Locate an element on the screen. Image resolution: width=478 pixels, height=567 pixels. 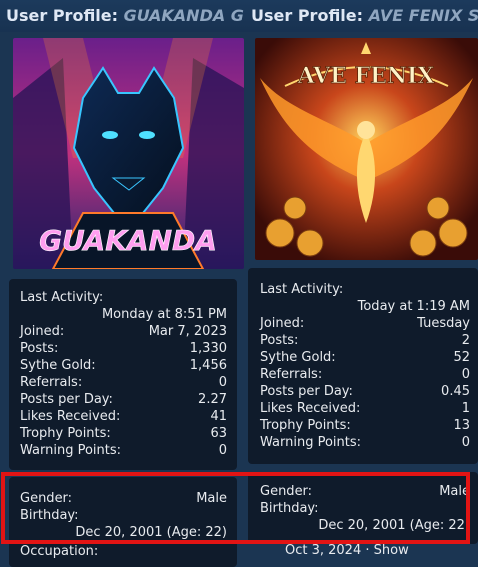
stat-value: 52 is located at coordinates (461, 357).